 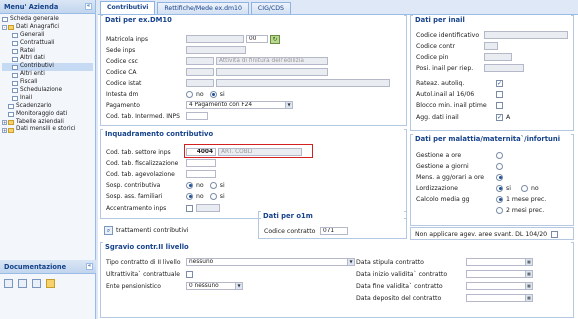 I want to click on collapse-toggle-icon: -, so click(x=4, y=28).